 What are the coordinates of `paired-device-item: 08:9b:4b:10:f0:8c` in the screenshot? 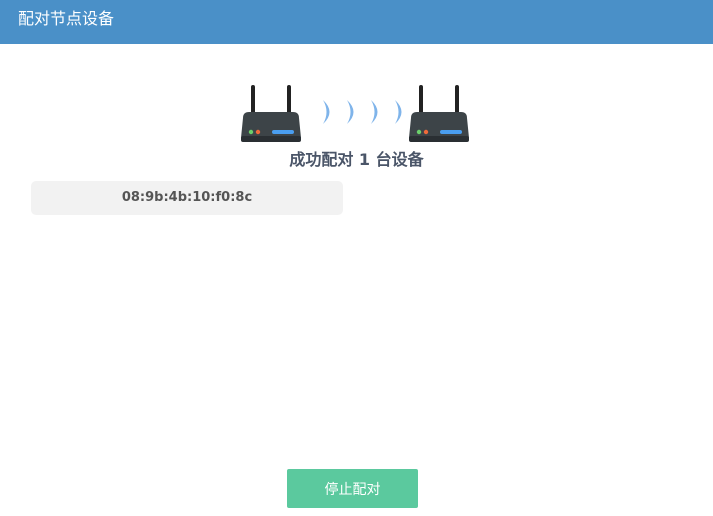 It's located at (187, 198).